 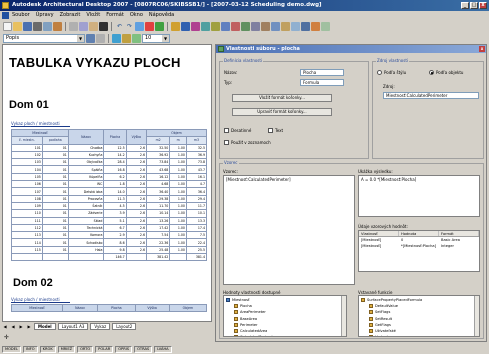 I want to click on by-object-radio: Podľa objektu, so click(x=446, y=72).